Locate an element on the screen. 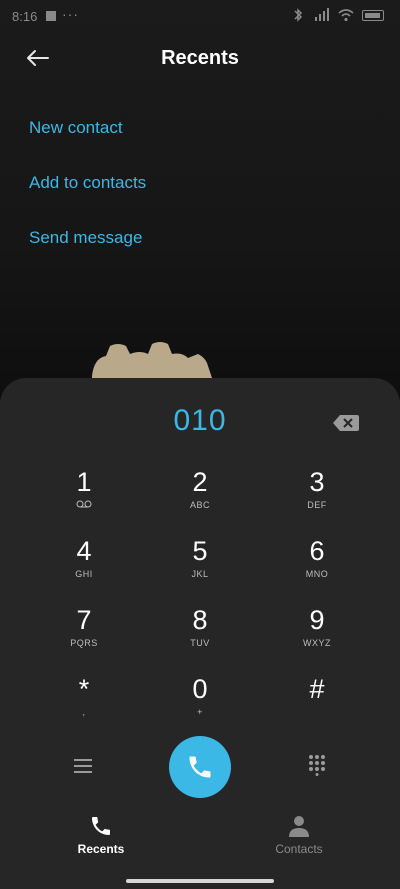 Image resolution: width=400 pixels, height=889 pixels. key-digit: 4 is located at coordinates (84, 551).